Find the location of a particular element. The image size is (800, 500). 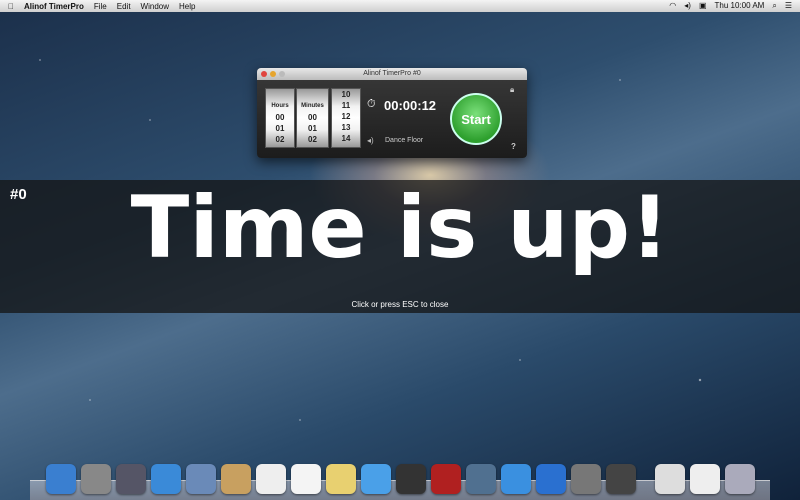

alert-message: Time is up! is located at coordinates (400, 228).